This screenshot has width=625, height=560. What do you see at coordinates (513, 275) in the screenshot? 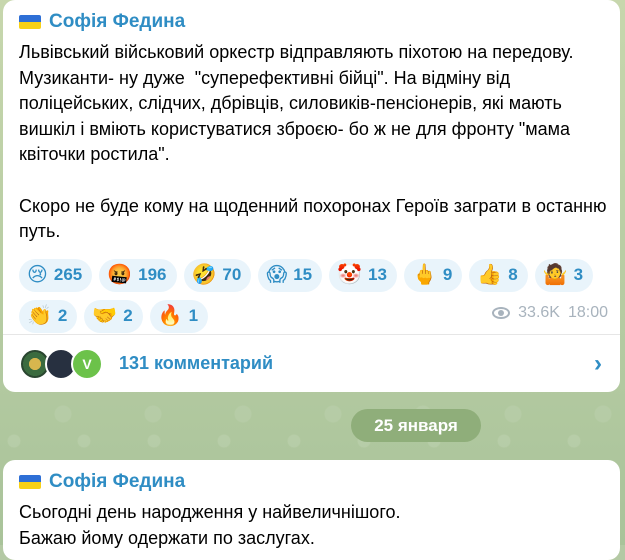
I see `reaction-count: 8` at bounding box center [513, 275].